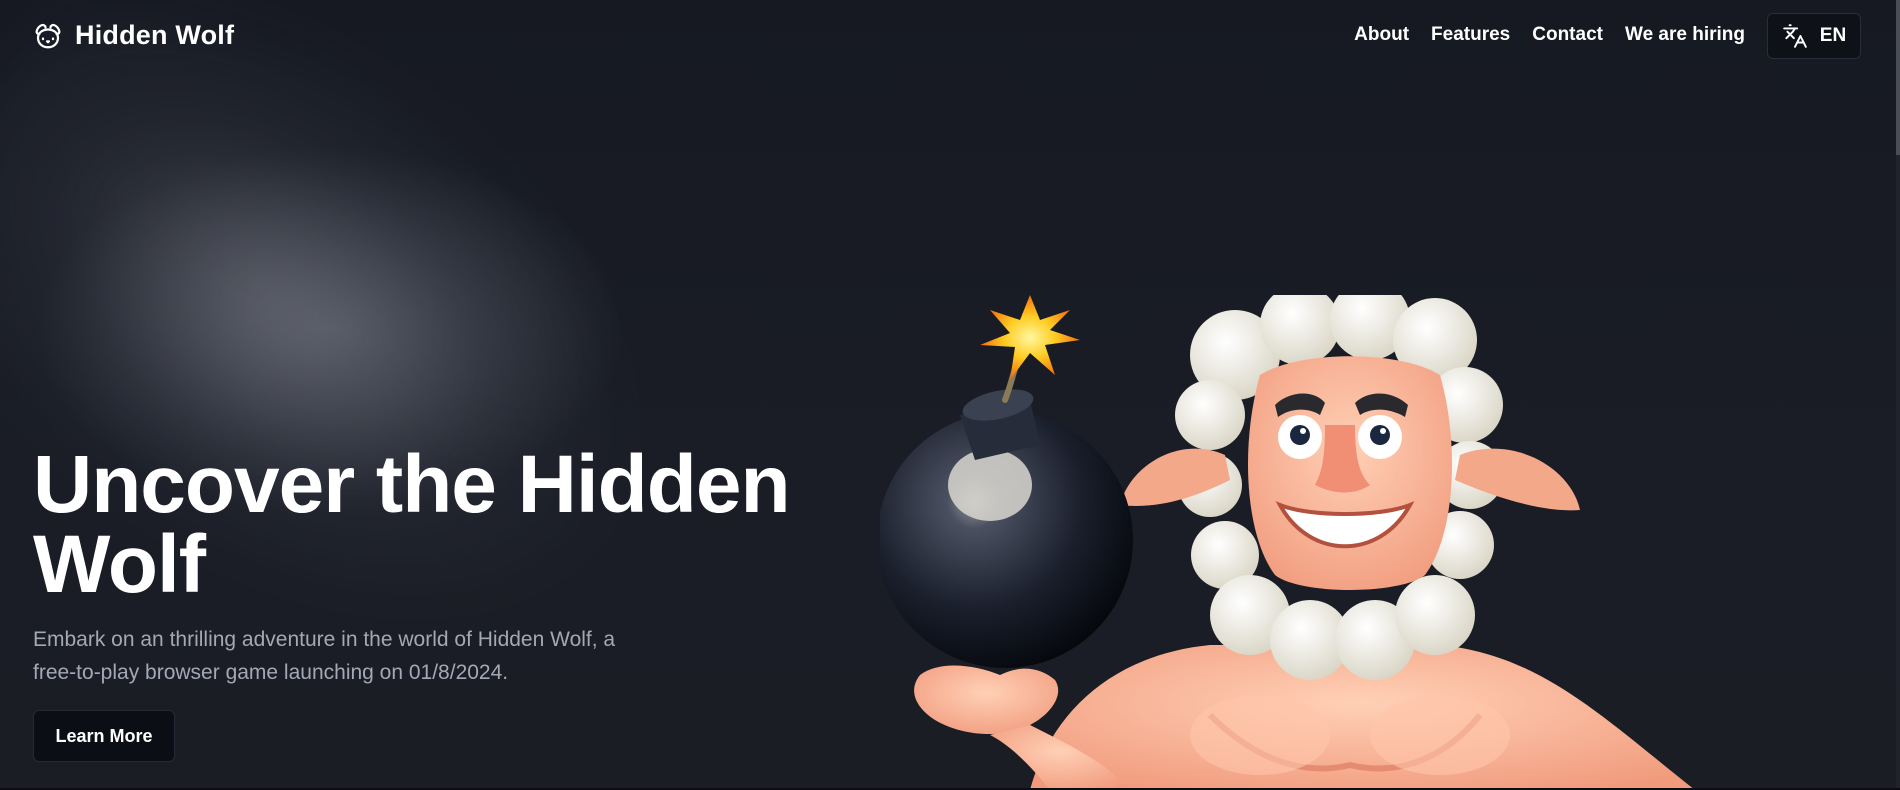 This screenshot has width=1900, height=790. Describe the element at coordinates (48, 35) in the screenshot. I see `dog-face-icon` at that location.